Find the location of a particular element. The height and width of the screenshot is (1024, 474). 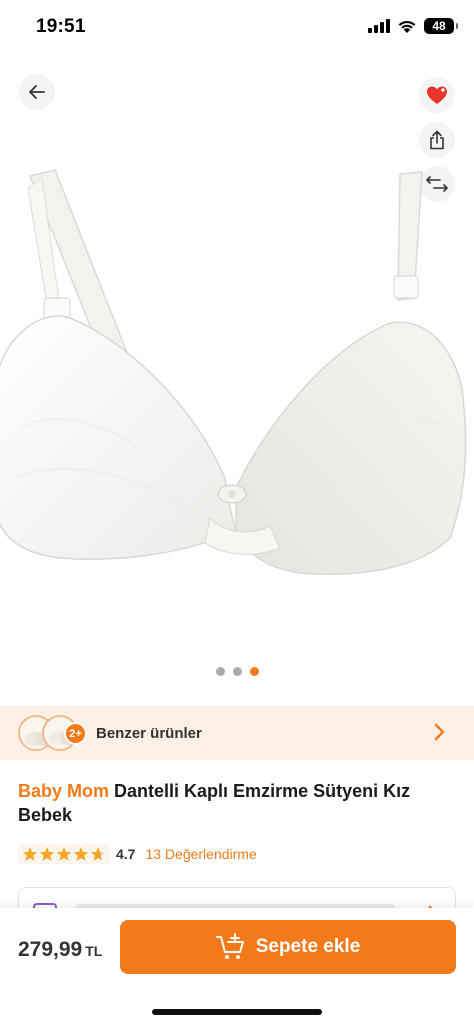

status-time: 19:51 is located at coordinates (61, 26).